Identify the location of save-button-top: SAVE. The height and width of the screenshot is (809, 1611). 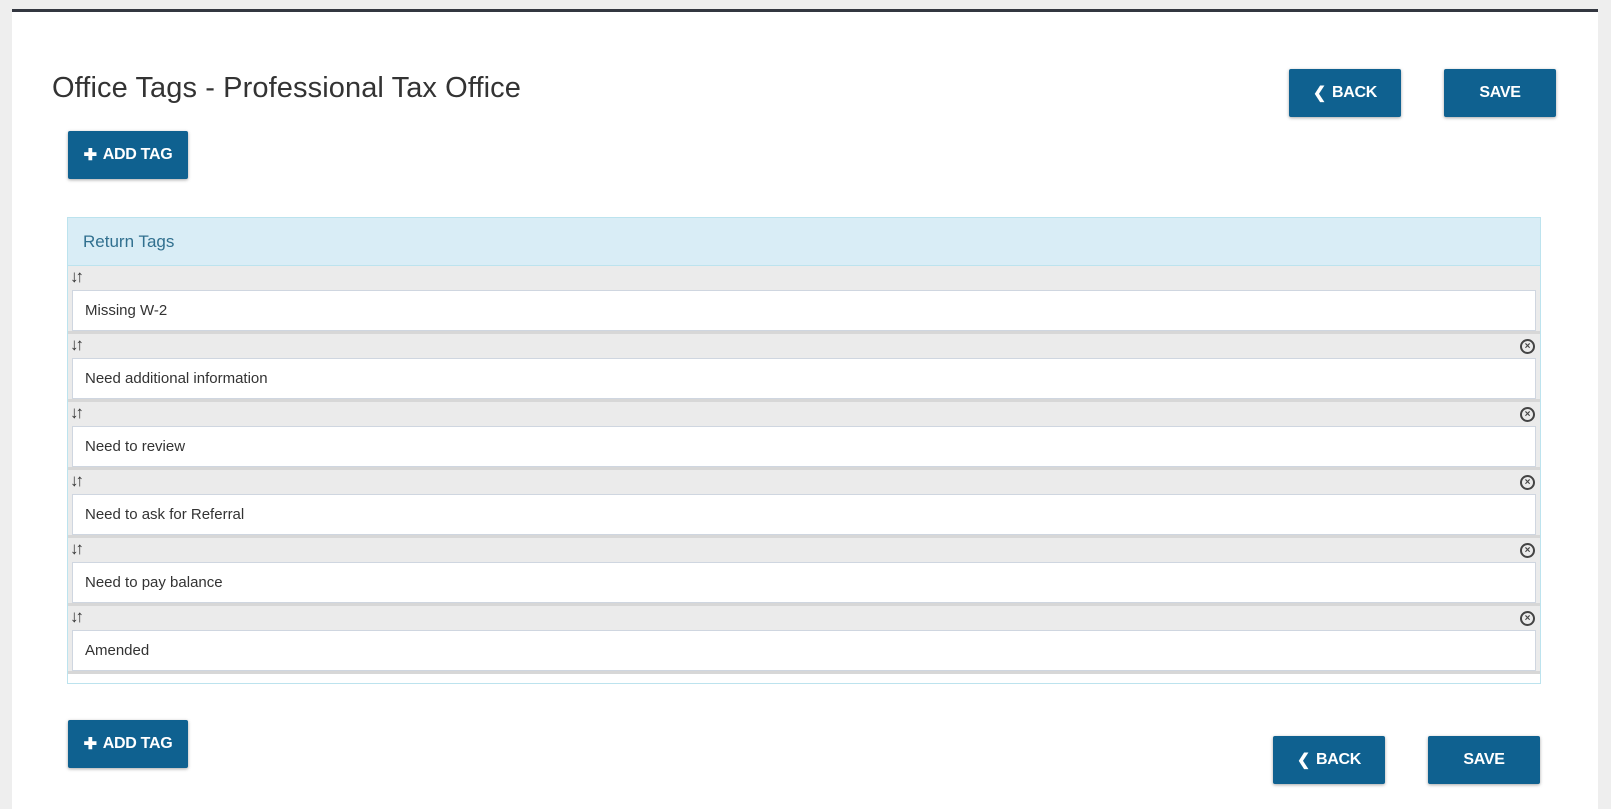
(1500, 93).